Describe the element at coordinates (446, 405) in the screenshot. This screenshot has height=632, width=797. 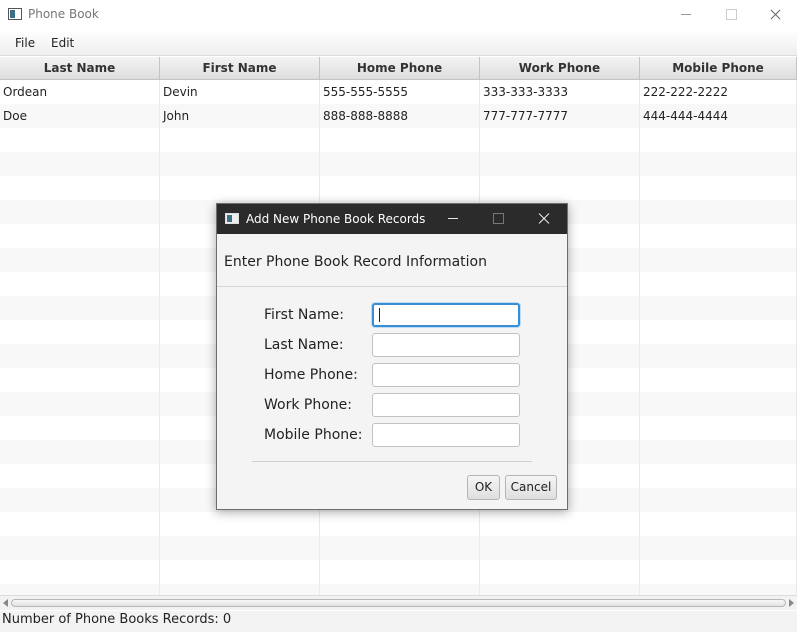
I see `work-phone-field` at that location.